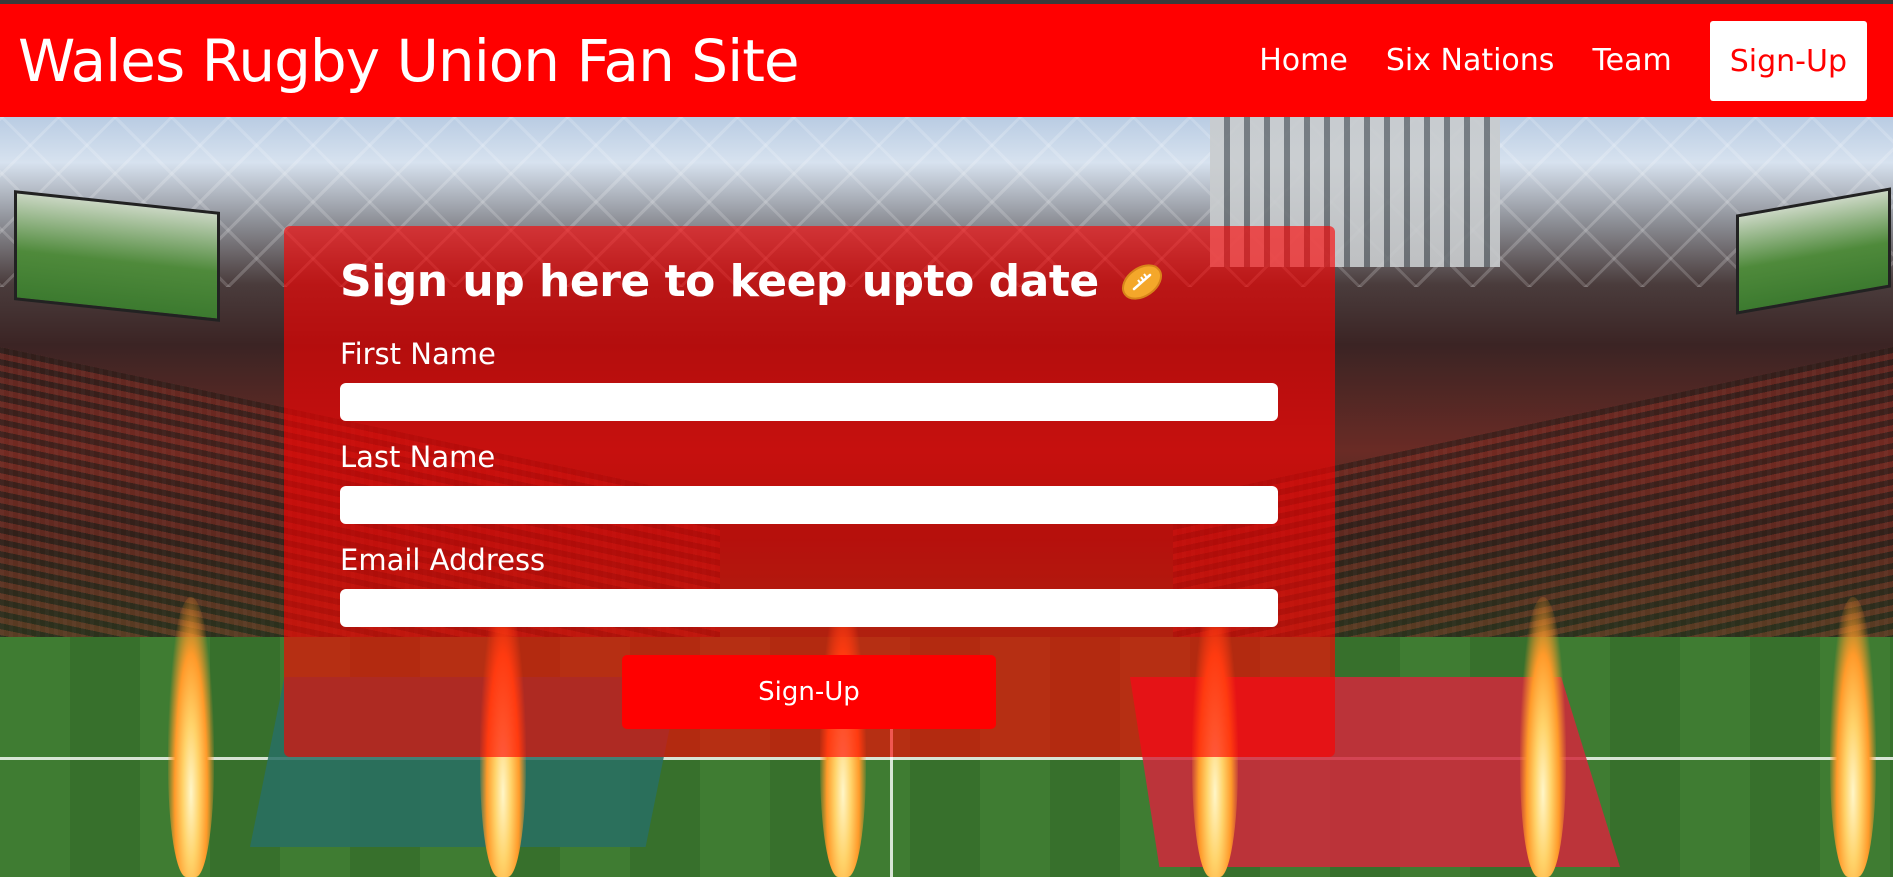 This screenshot has width=1893, height=877. What do you see at coordinates (1470, 60) in the screenshot?
I see `nav-link-six-nations: Six Nations` at bounding box center [1470, 60].